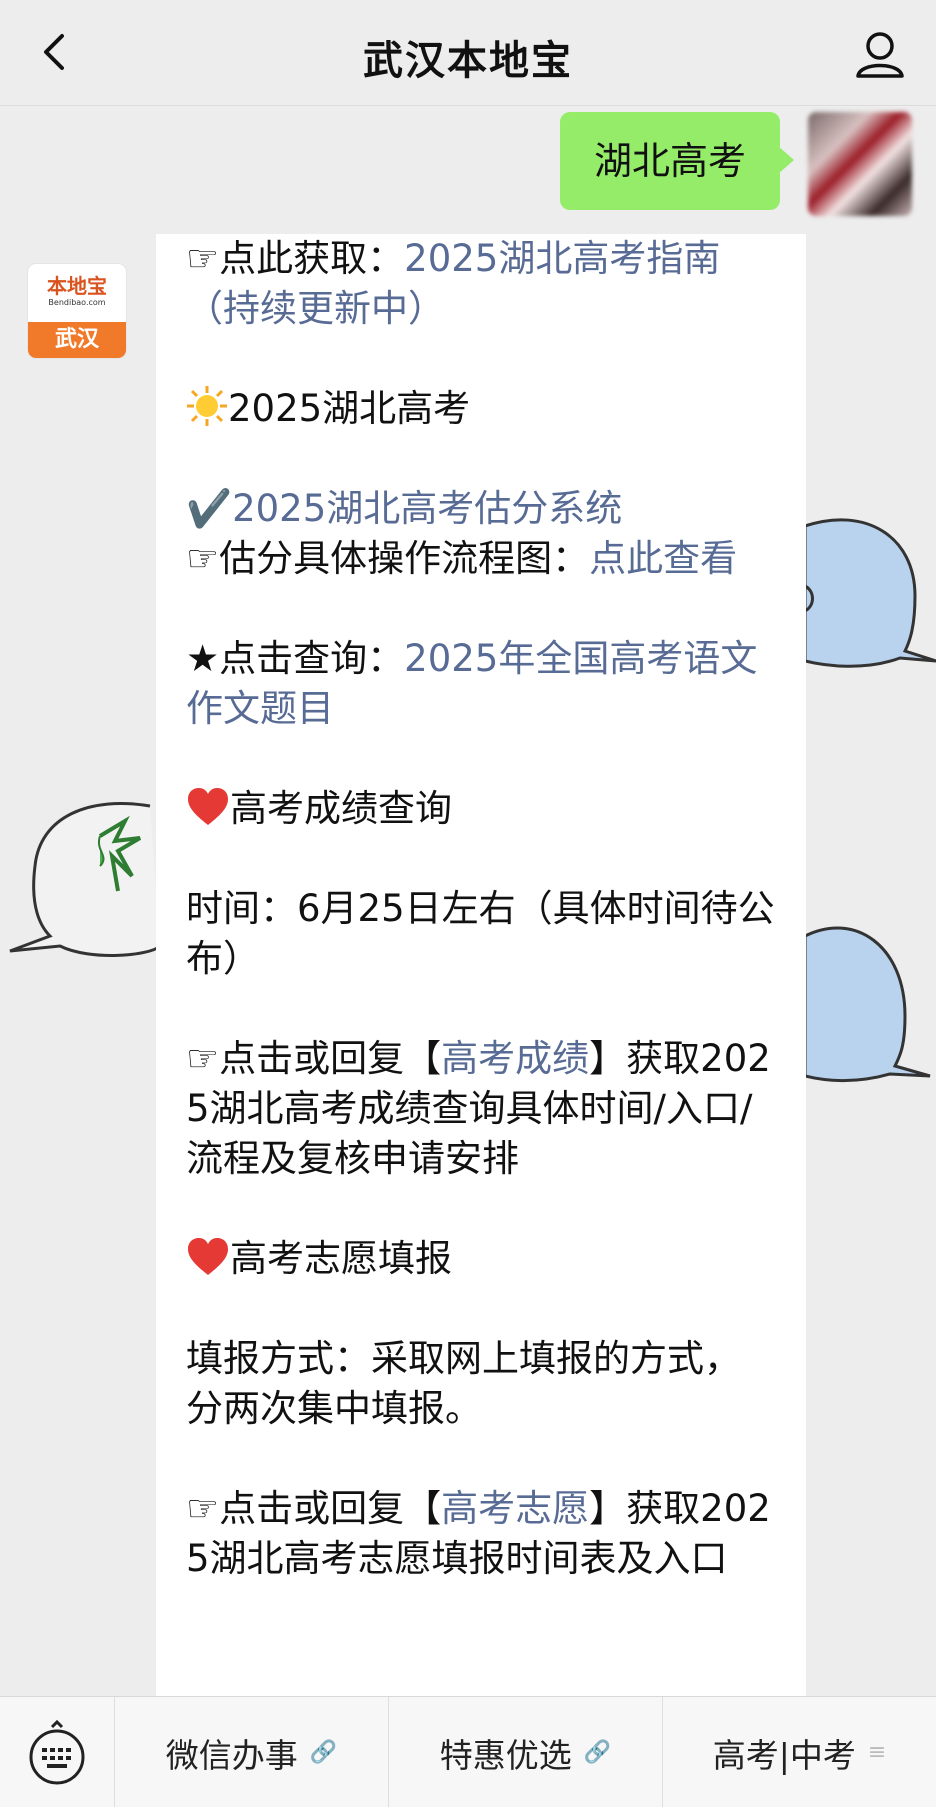  I want to click on menu-lines-icon: ≡, so click(877, 1752).